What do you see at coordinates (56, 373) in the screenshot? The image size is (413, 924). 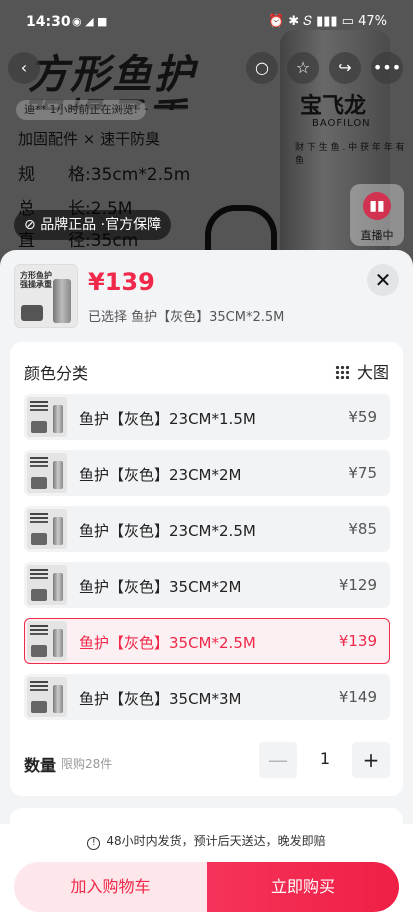 I see `color-category-title: 颜色分类` at bounding box center [56, 373].